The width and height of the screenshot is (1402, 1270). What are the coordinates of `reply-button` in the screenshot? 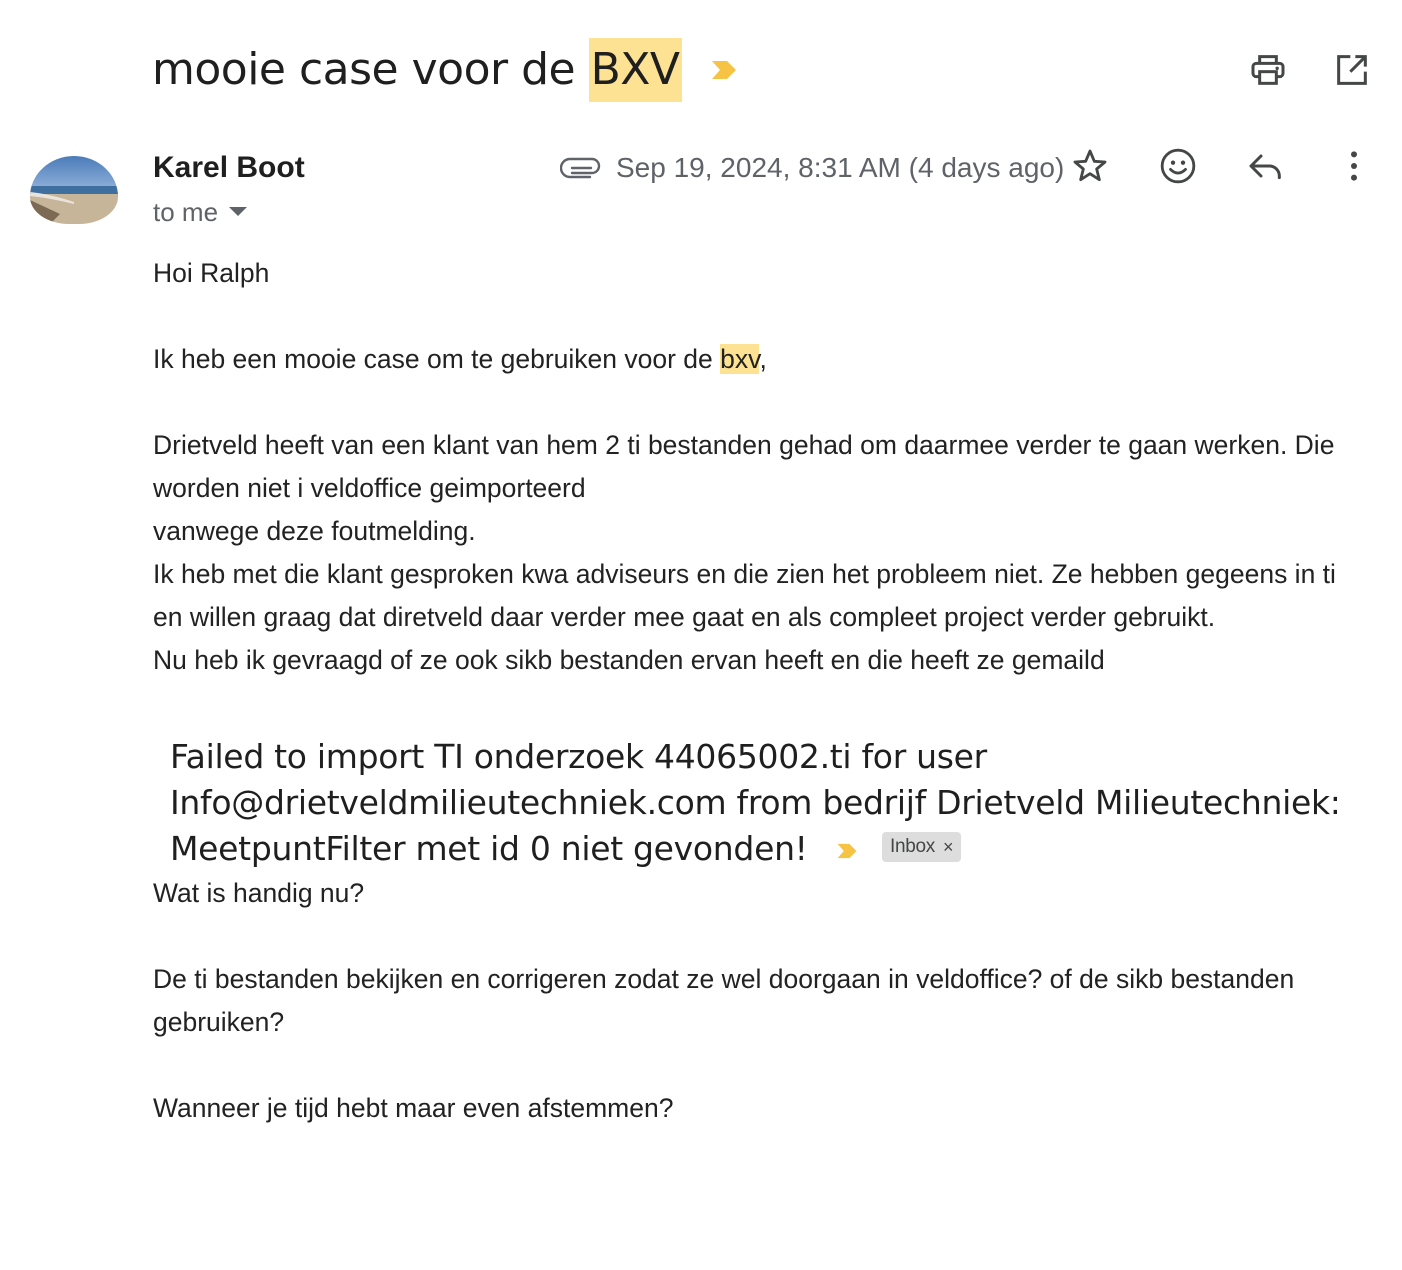 It's located at (1266, 166).